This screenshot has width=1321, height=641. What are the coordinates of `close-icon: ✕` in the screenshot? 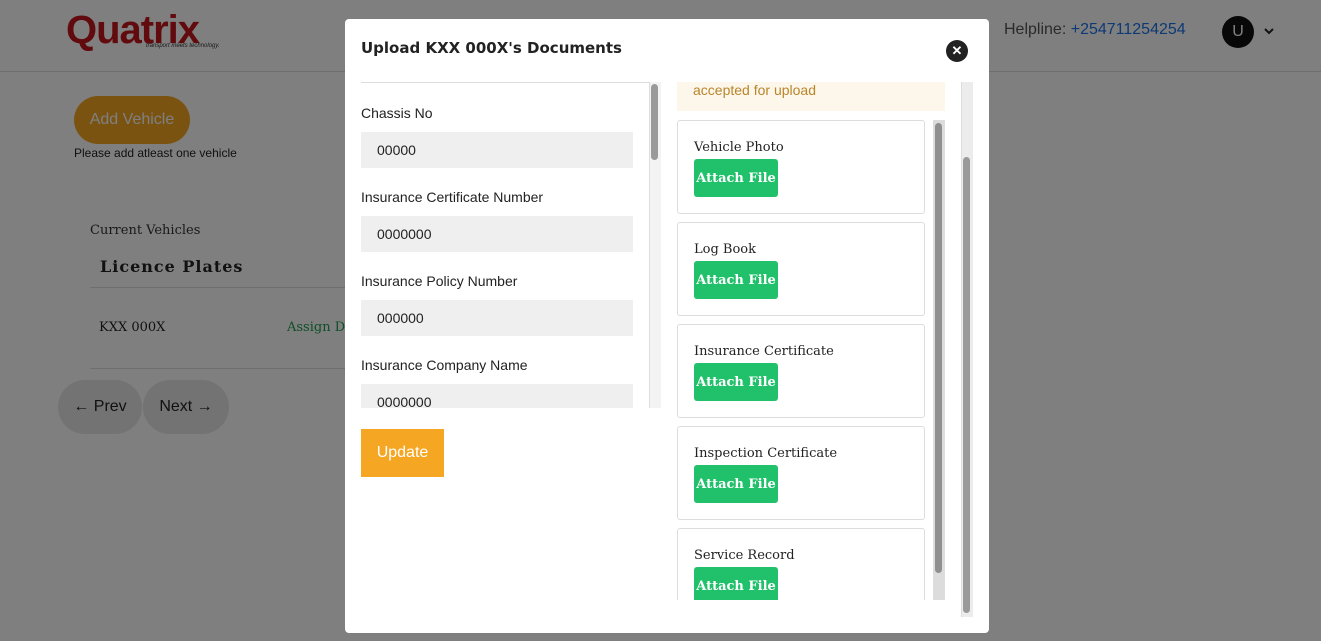 It's located at (957, 51).